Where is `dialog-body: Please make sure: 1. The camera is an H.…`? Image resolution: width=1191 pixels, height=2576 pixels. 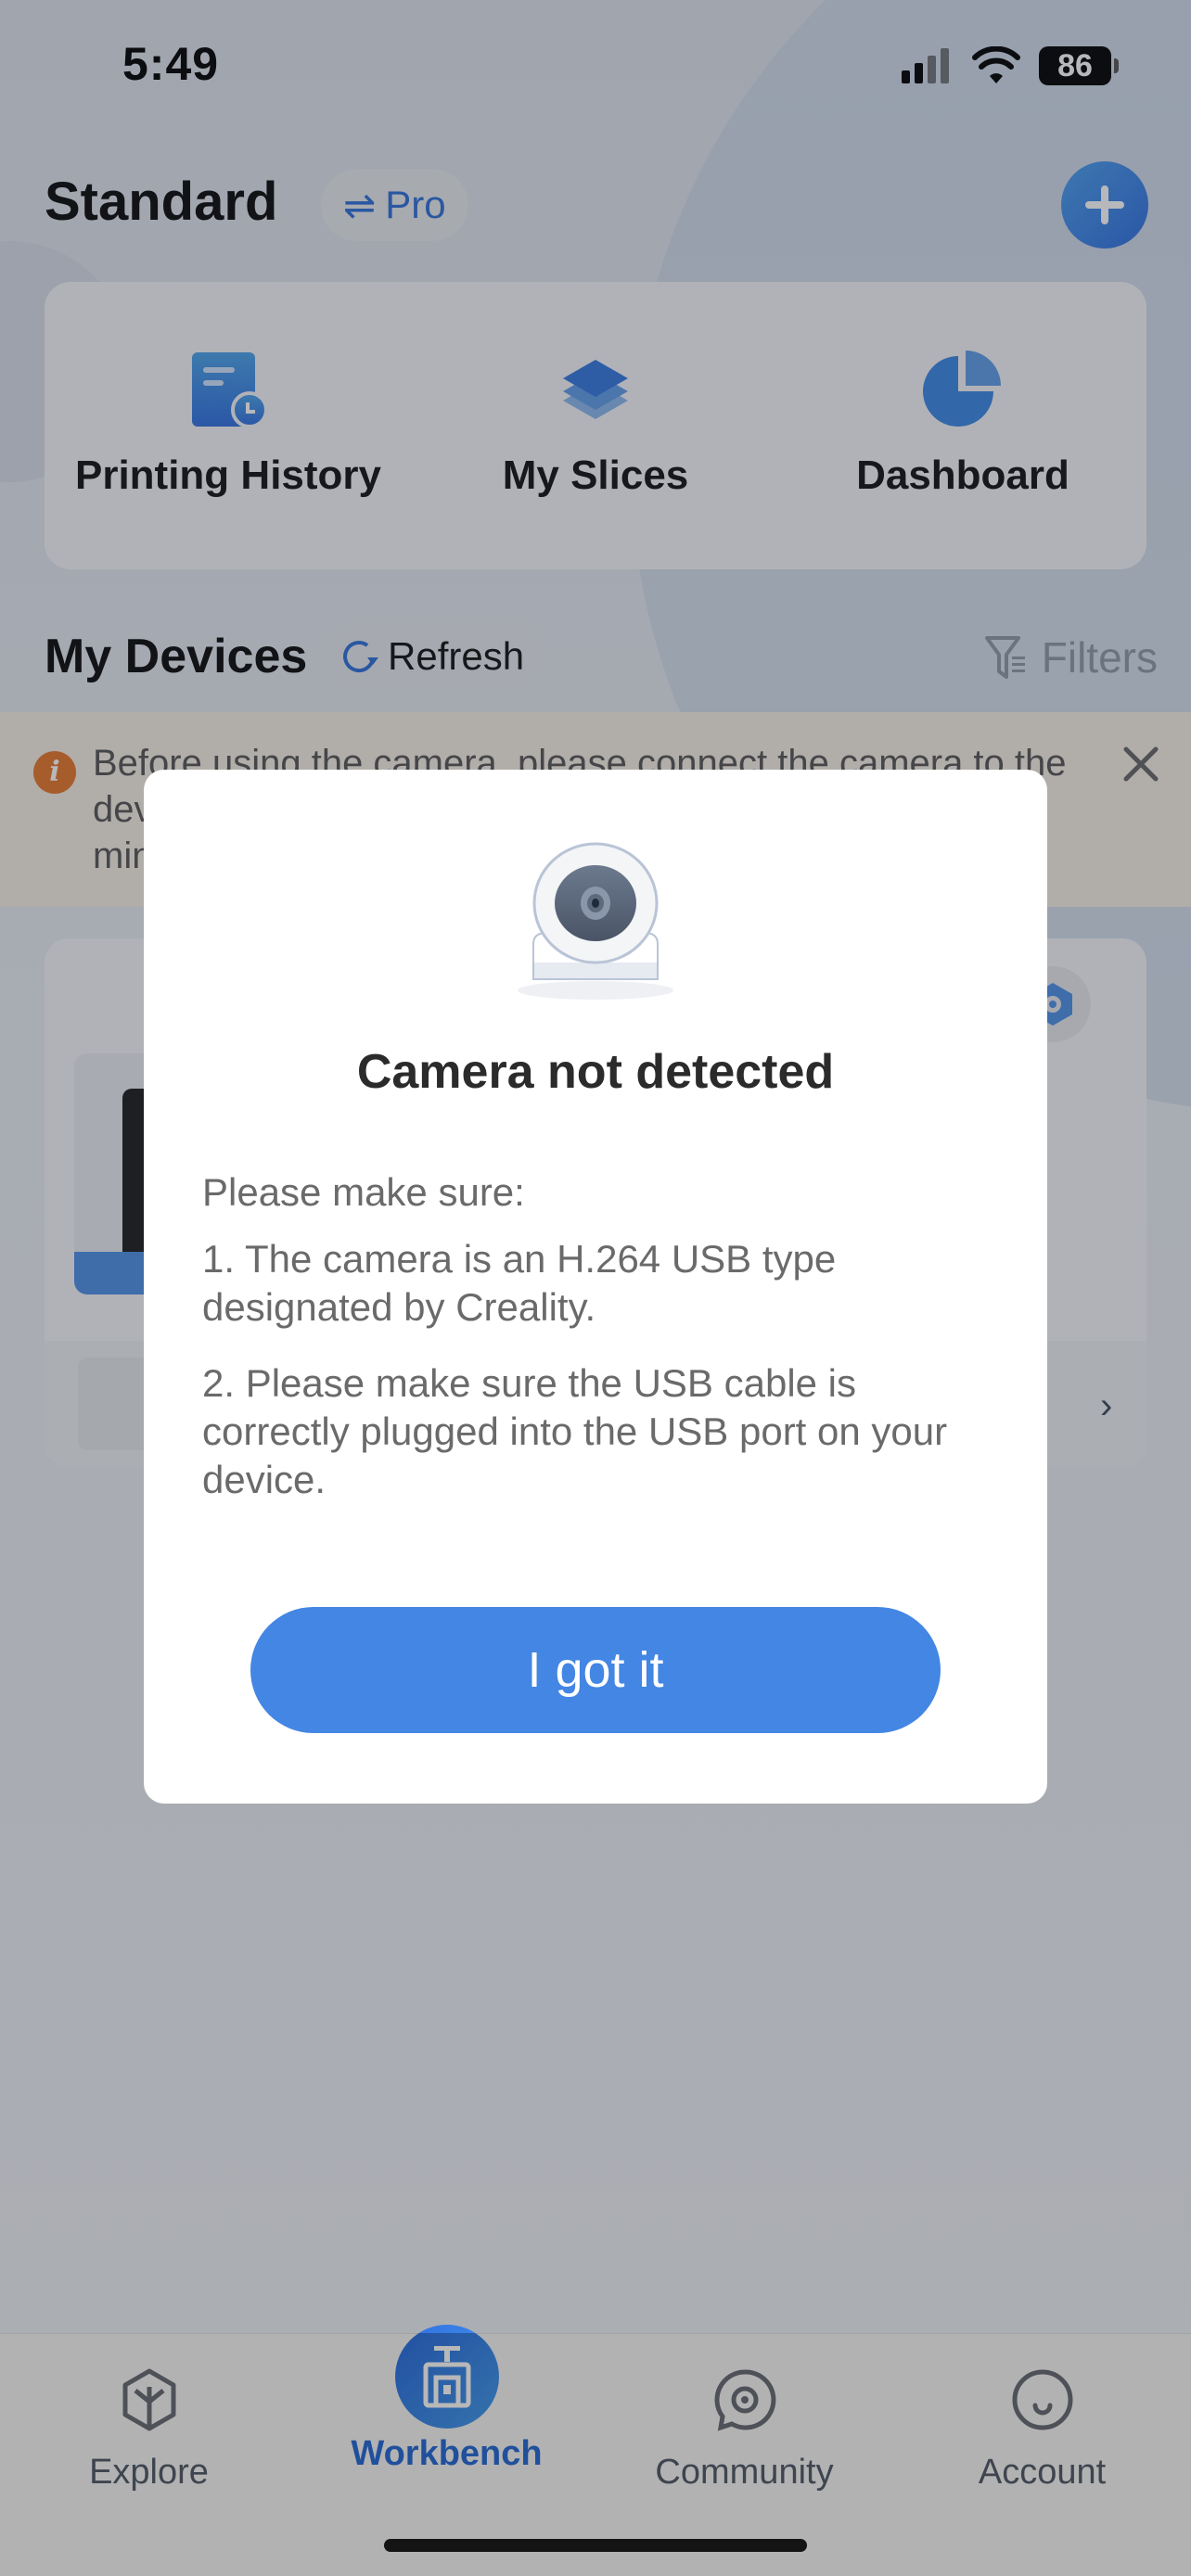 dialog-body: Please make sure: 1. The camera is an H.… is located at coordinates (601, 1350).